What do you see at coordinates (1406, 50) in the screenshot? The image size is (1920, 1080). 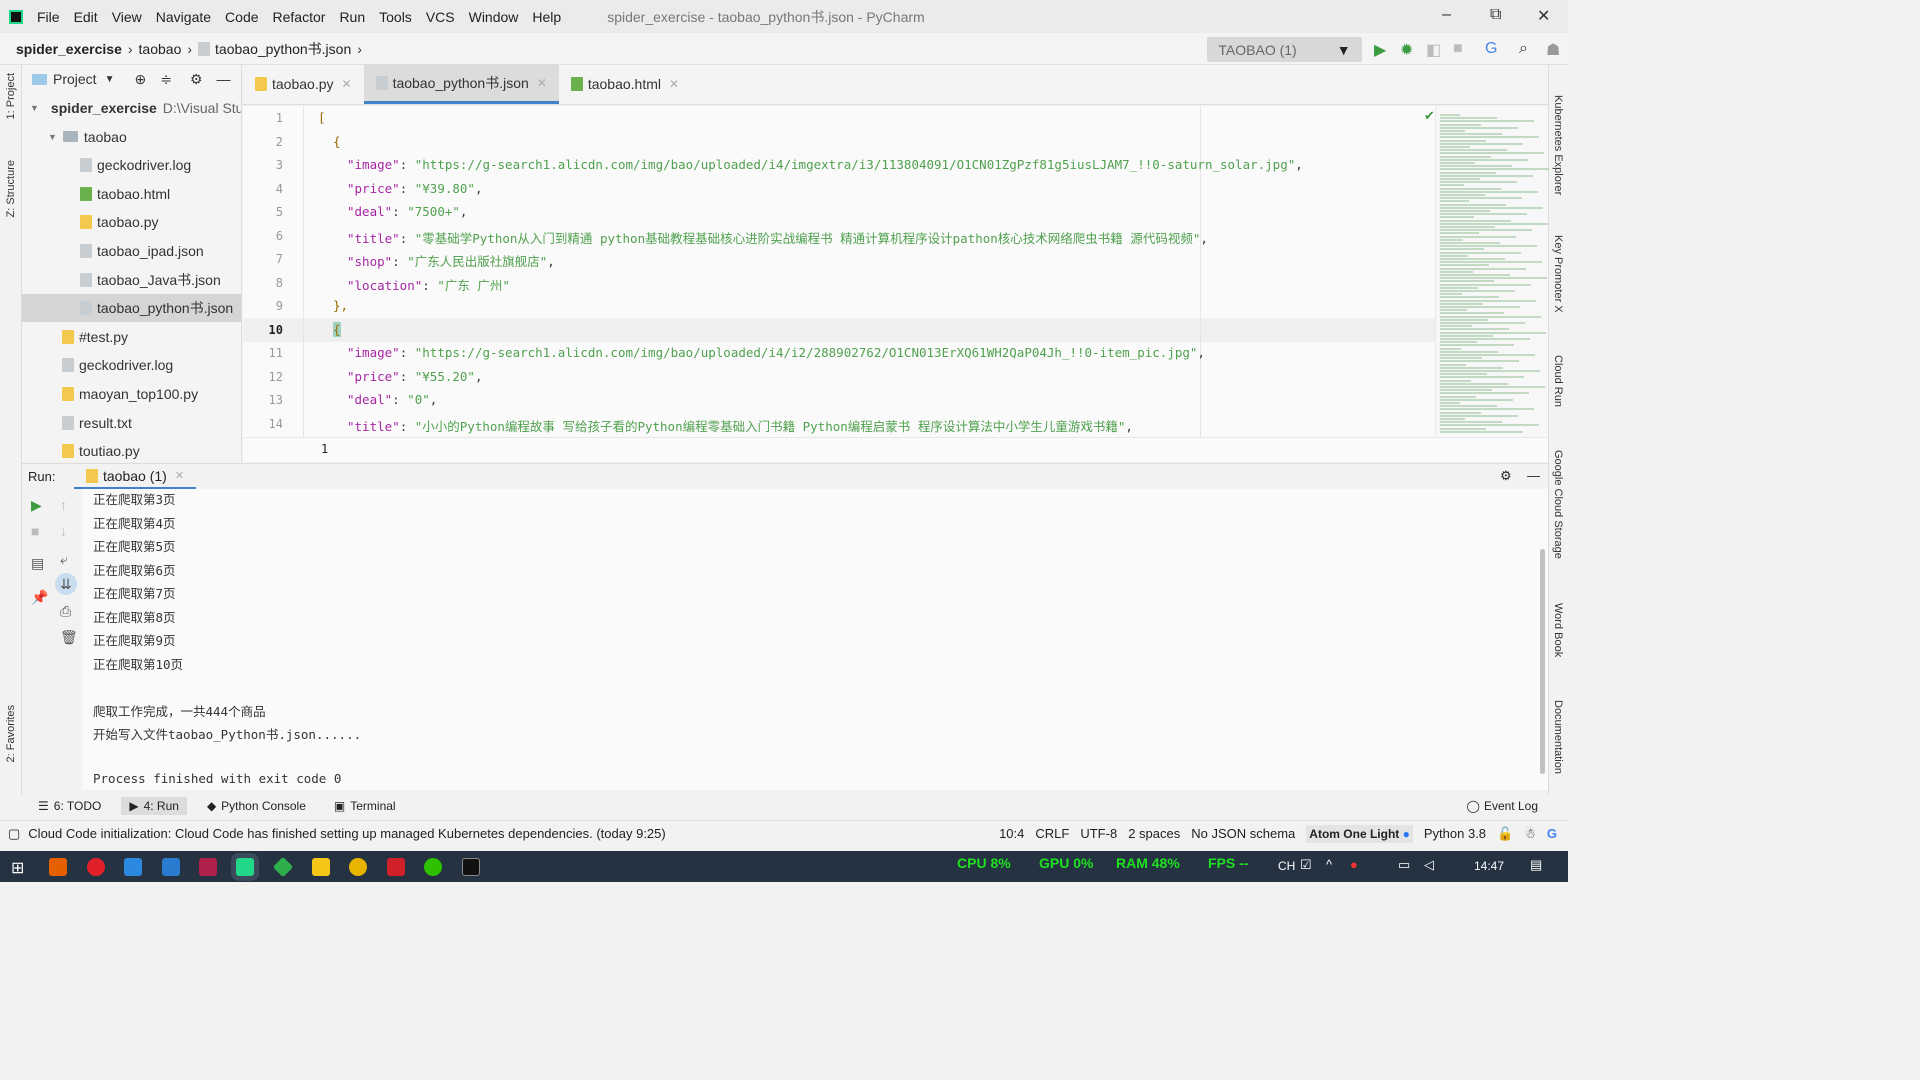 I see `debug-icon: ✹` at bounding box center [1406, 50].